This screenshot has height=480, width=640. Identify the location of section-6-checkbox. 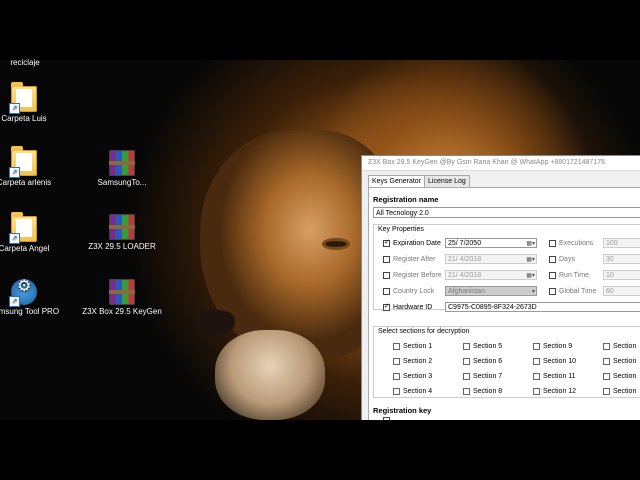
(466, 361).